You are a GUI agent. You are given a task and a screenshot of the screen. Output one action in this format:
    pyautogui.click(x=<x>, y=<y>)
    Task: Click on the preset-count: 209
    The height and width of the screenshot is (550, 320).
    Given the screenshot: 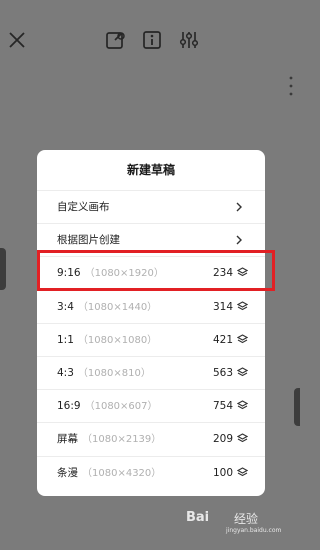 What is the action you would take?
    pyautogui.click(x=222, y=439)
    